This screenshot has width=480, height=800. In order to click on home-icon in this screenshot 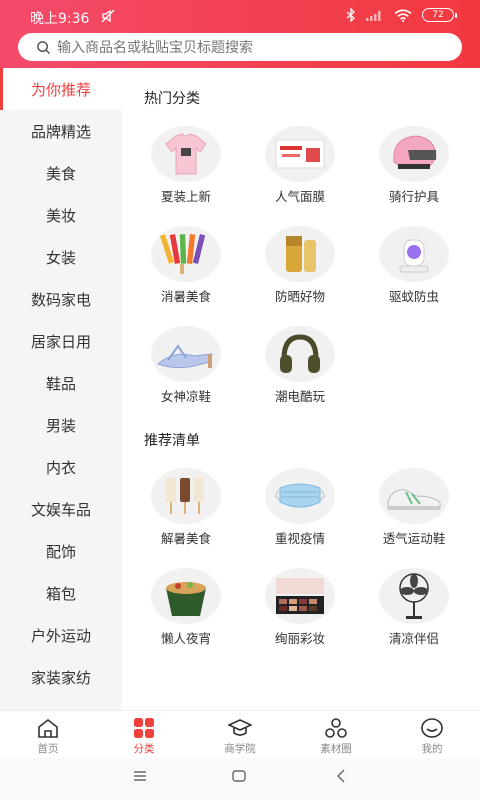, I will do `click(48, 728)`.